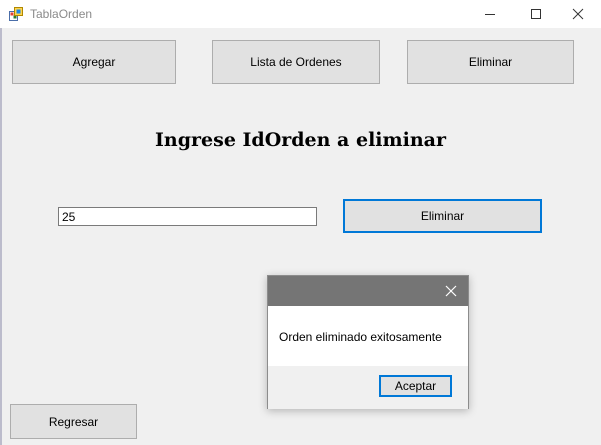  I want to click on dialog-body: Orden eliminado exitosamente, so click(368, 336).